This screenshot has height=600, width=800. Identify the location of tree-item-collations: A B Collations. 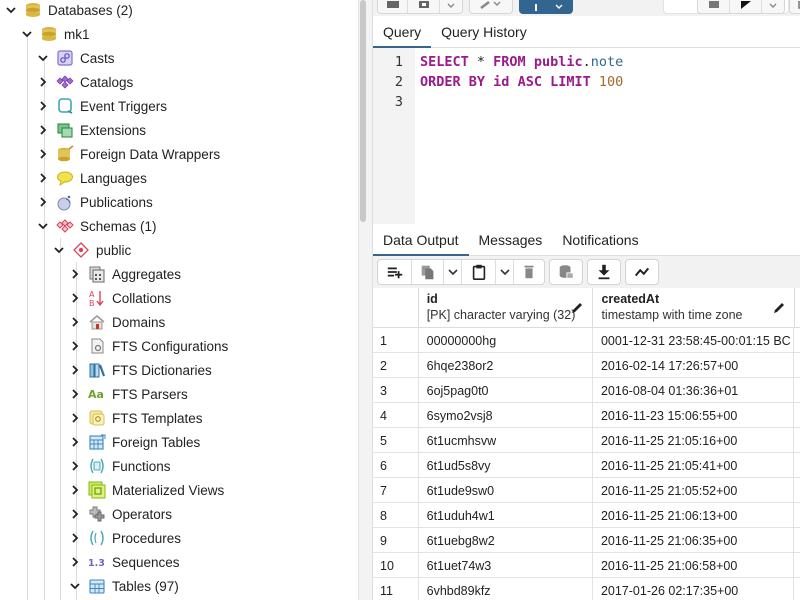
(119, 298).